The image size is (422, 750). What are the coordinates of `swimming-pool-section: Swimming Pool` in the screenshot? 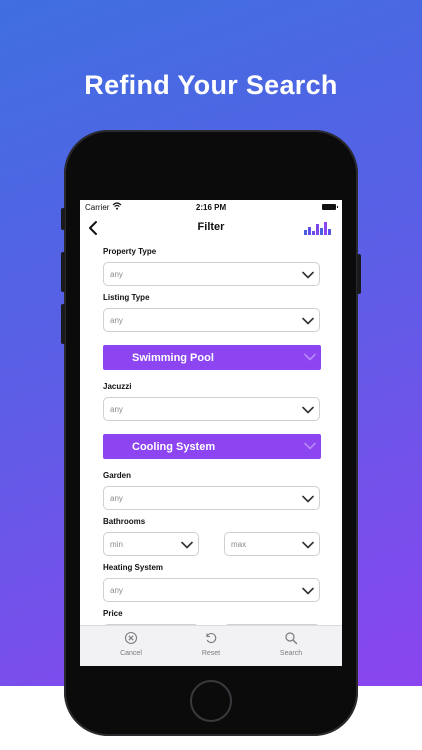 It's located at (212, 357).